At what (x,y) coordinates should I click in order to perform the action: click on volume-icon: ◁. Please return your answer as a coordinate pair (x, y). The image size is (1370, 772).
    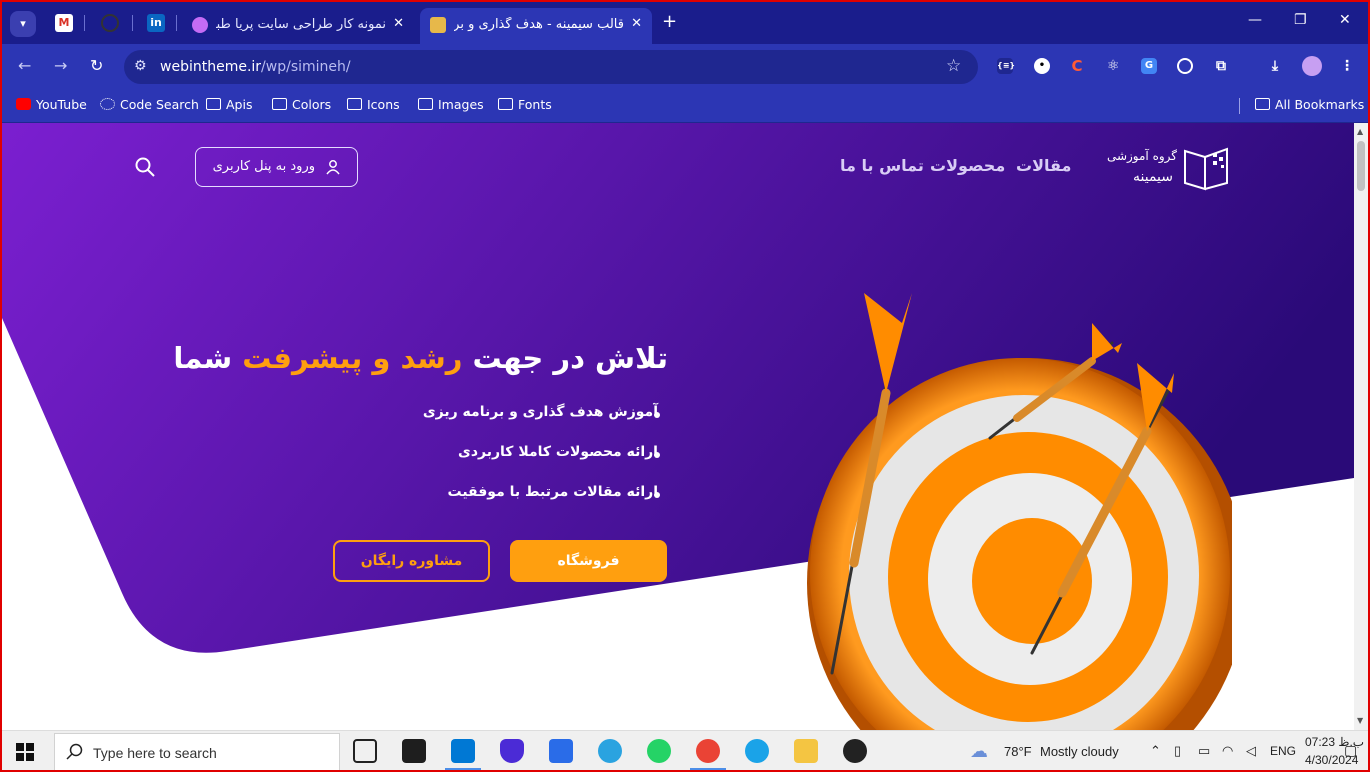
    Looking at the image, I should click on (1251, 751).